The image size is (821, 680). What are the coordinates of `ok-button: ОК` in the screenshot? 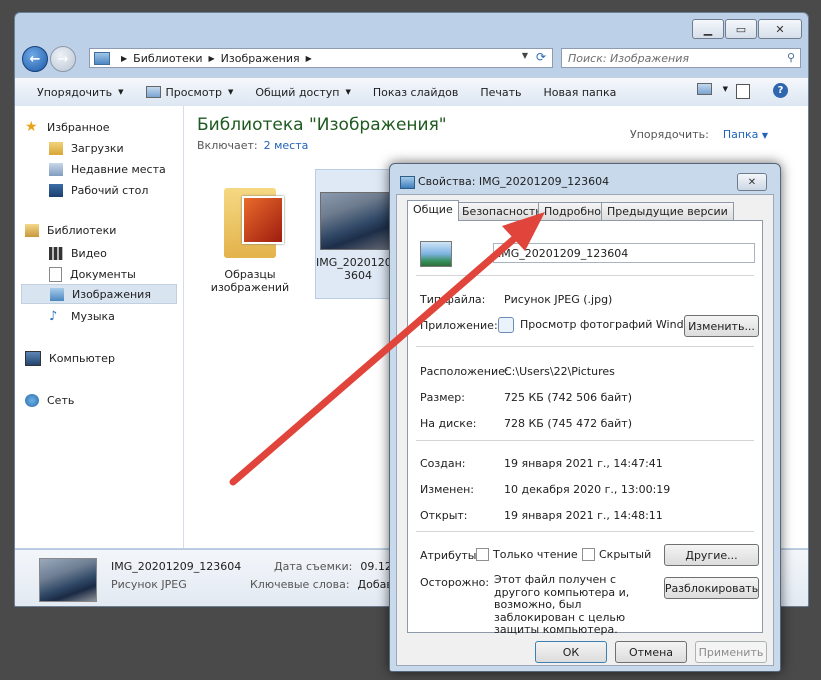 It's located at (571, 652).